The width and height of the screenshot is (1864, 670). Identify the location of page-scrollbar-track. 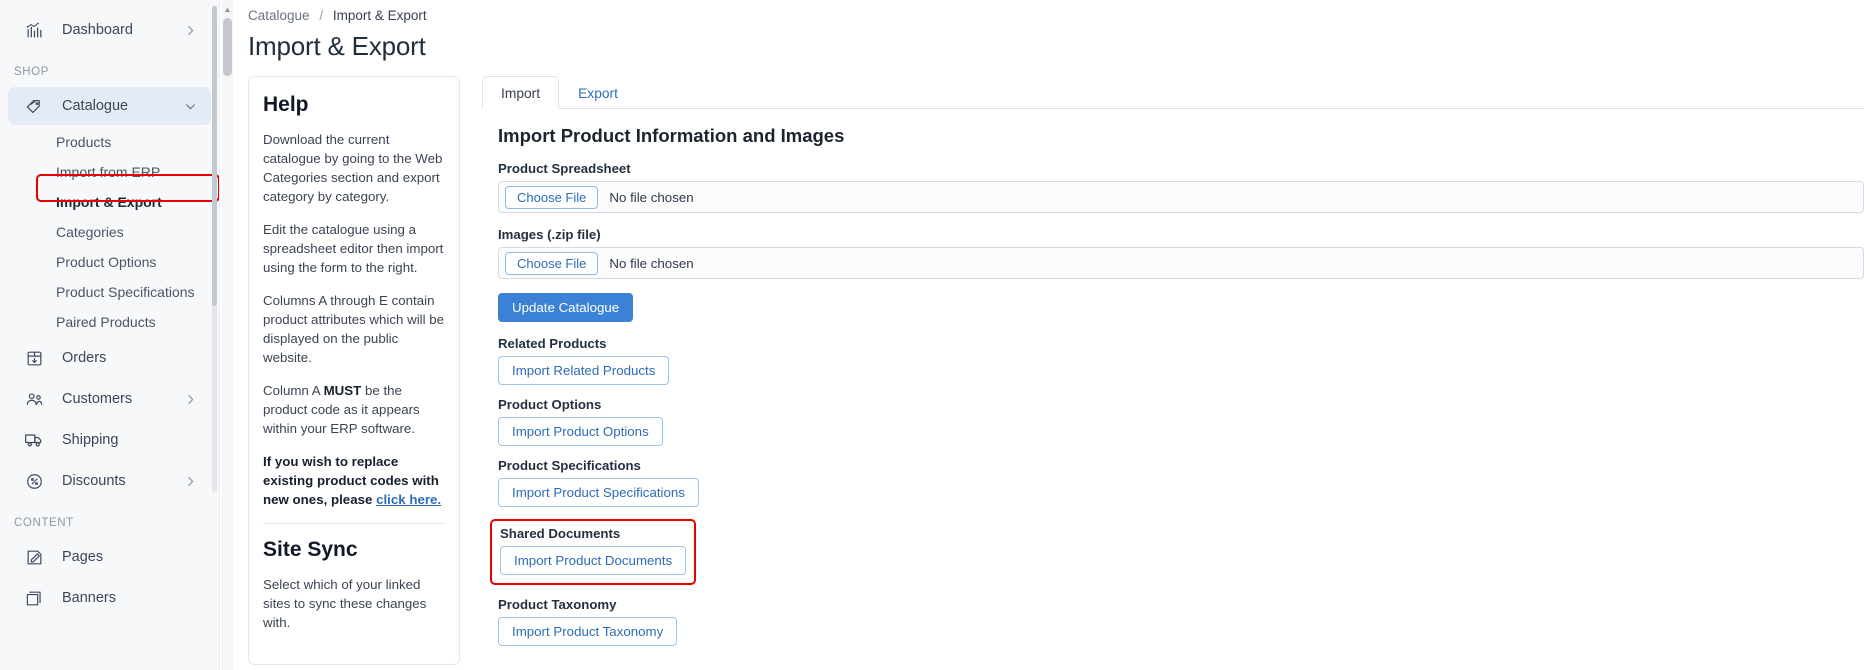
(227, 335).